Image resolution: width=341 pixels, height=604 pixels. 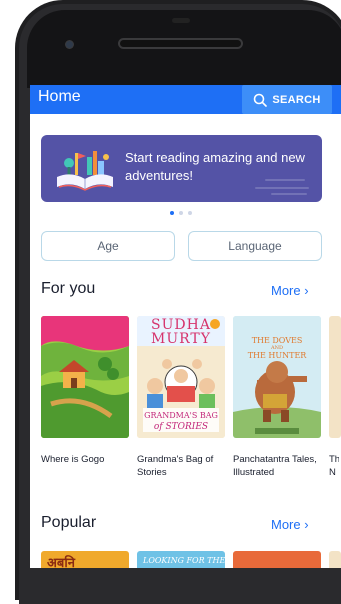 What do you see at coordinates (69, 44) in the screenshot?
I see `front-camera-icon` at bounding box center [69, 44].